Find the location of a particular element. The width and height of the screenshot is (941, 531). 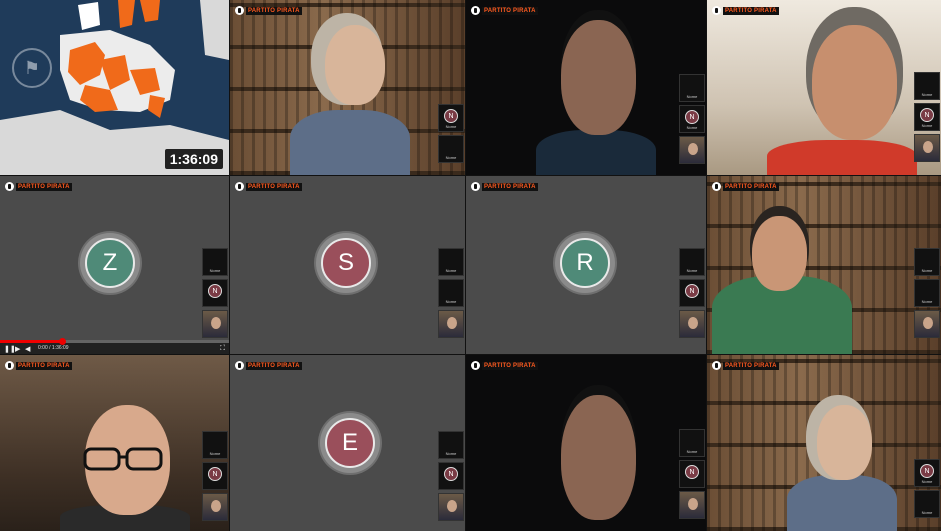

timestamp-badge: 1:36:09 is located at coordinates (193, 159).